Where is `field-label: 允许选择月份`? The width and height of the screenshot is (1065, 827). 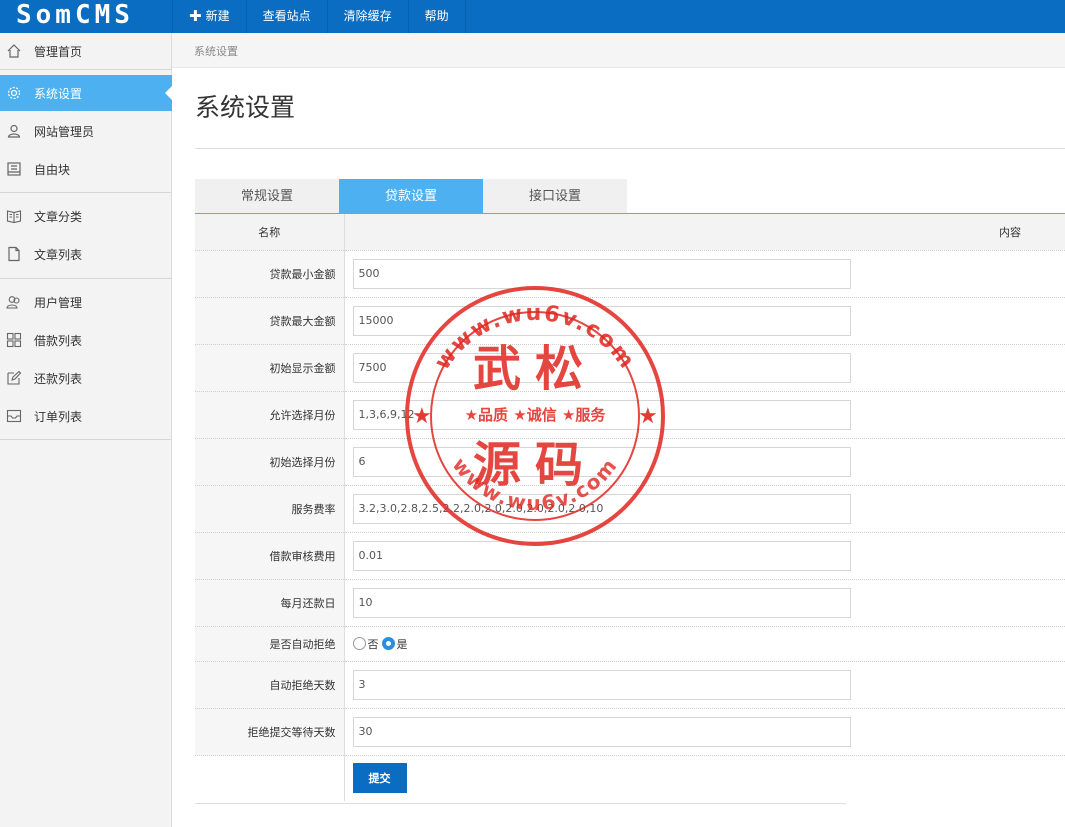 field-label: 允许选择月份 is located at coordinates (270, 415).